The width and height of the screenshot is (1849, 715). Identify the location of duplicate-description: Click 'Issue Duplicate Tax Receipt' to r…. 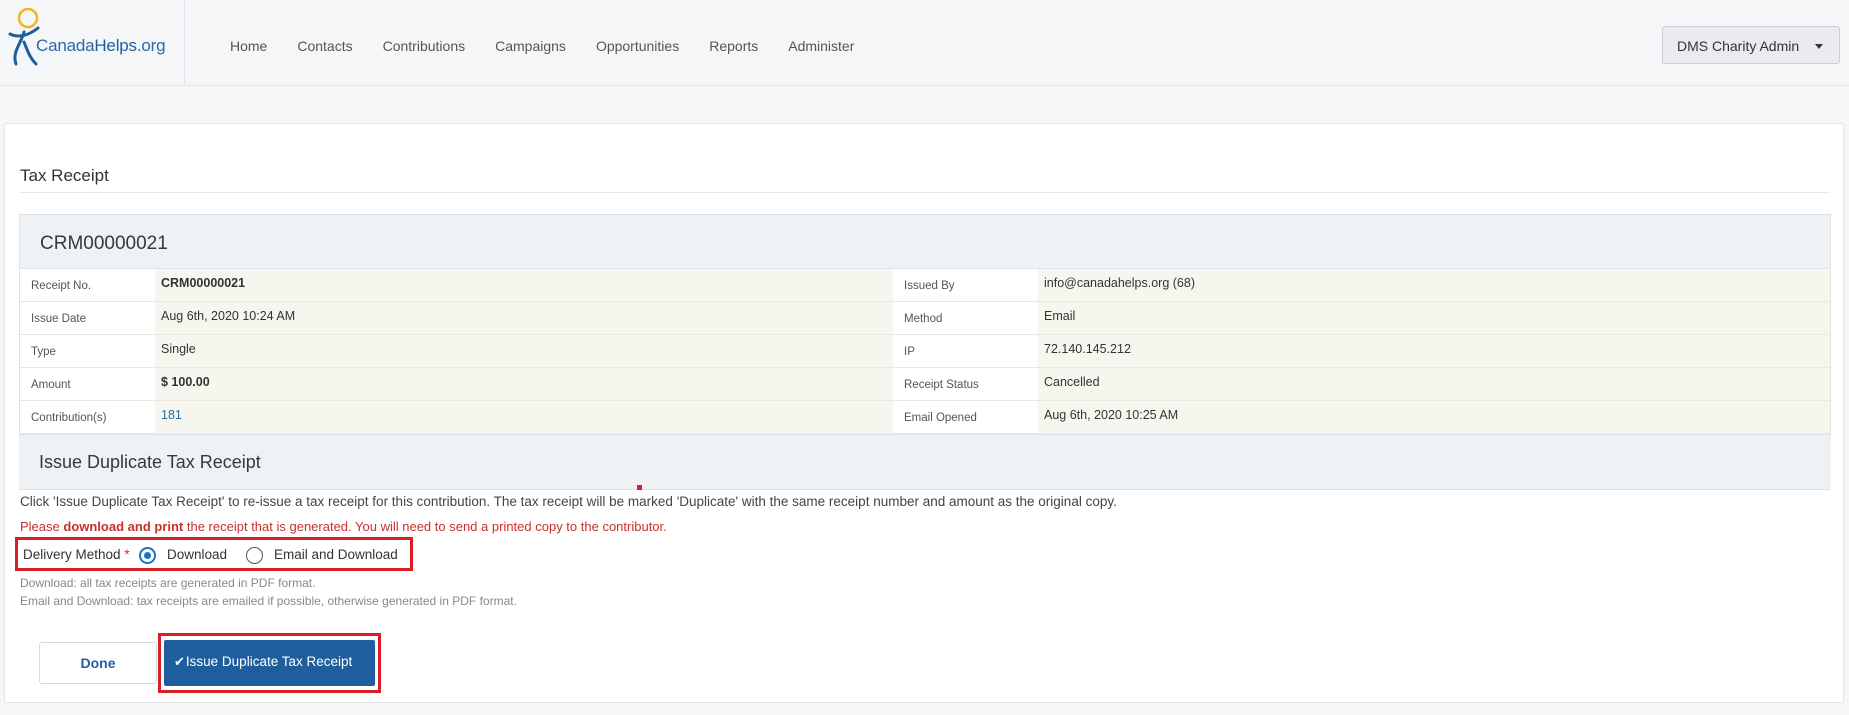
(568, 501).